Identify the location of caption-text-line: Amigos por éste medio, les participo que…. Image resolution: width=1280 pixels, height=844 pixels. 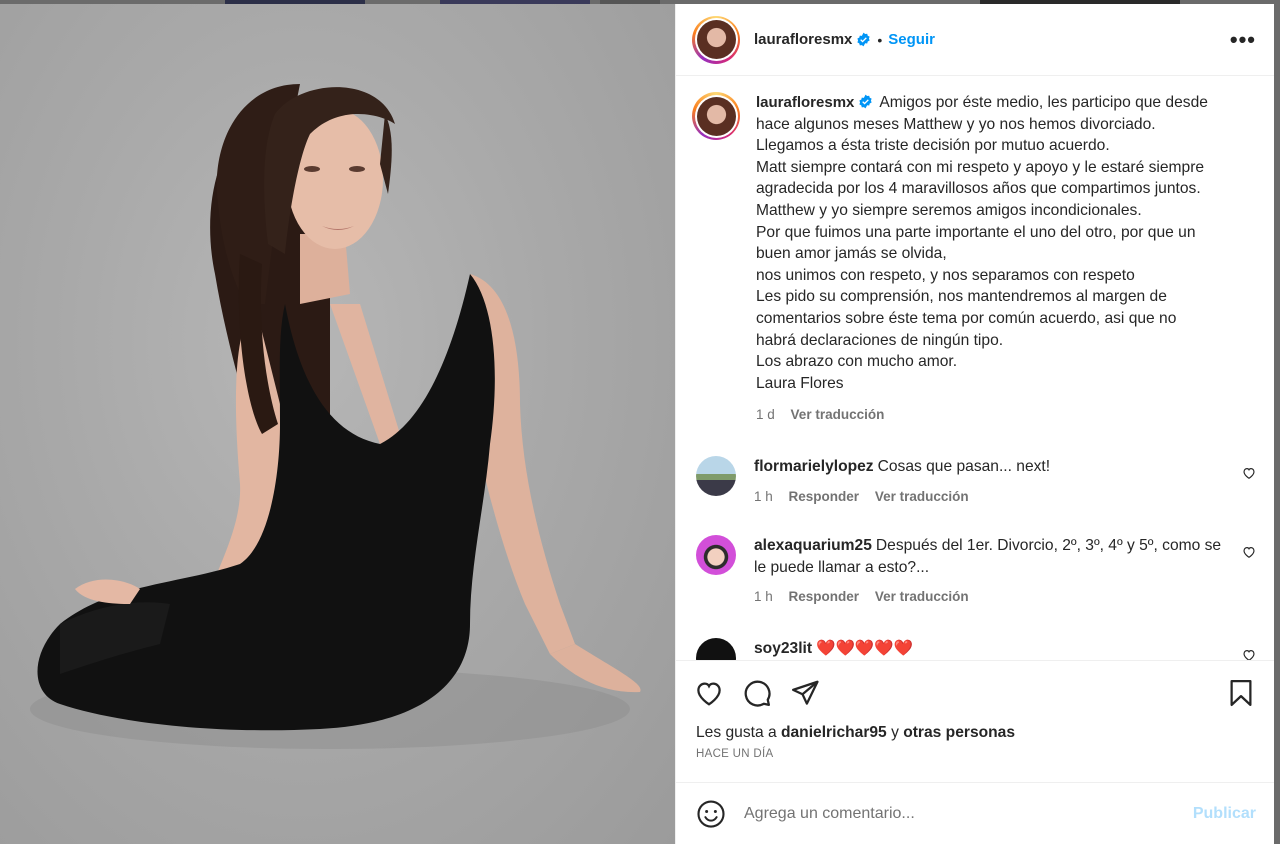
(1043, 102).